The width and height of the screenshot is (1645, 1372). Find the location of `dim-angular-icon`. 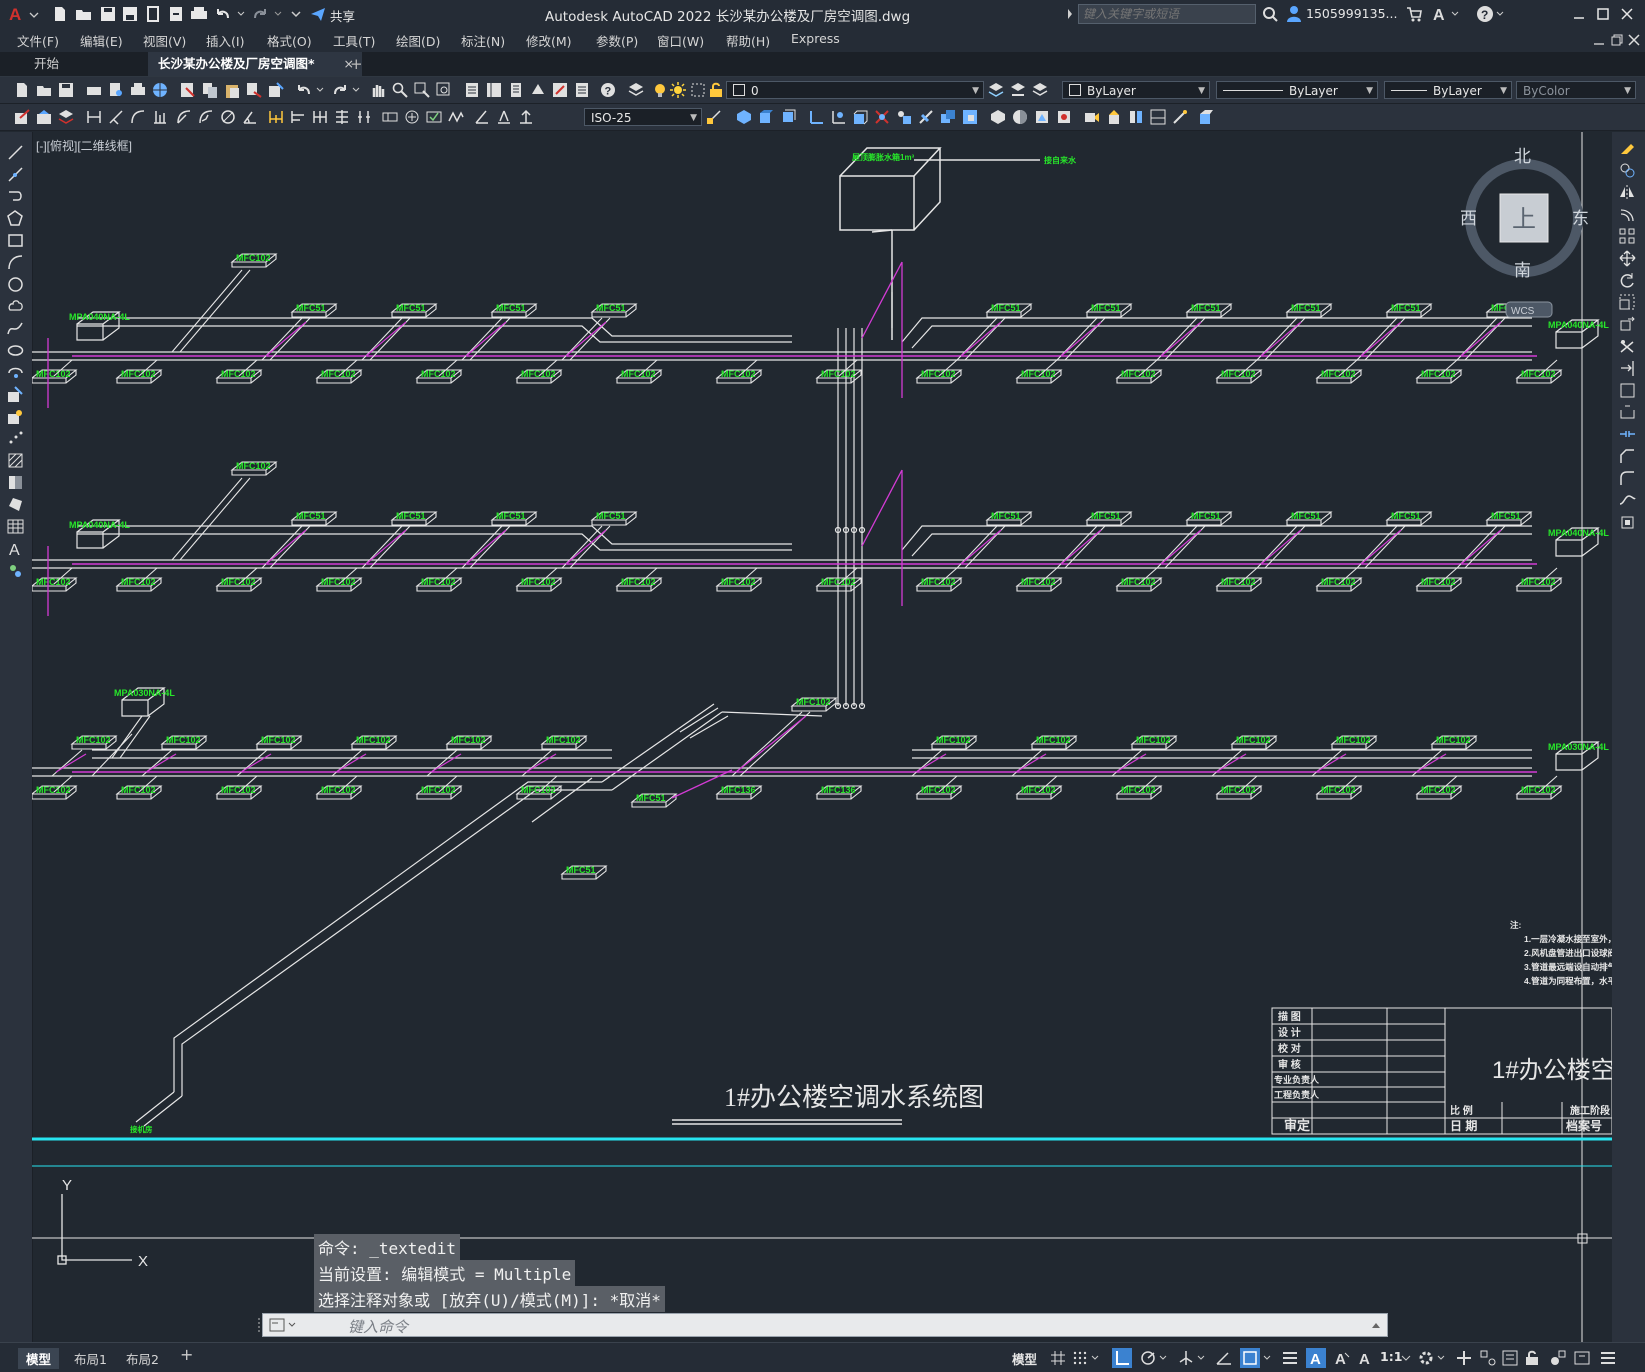

dim-angular-icon is located at coordinates (250, 117).